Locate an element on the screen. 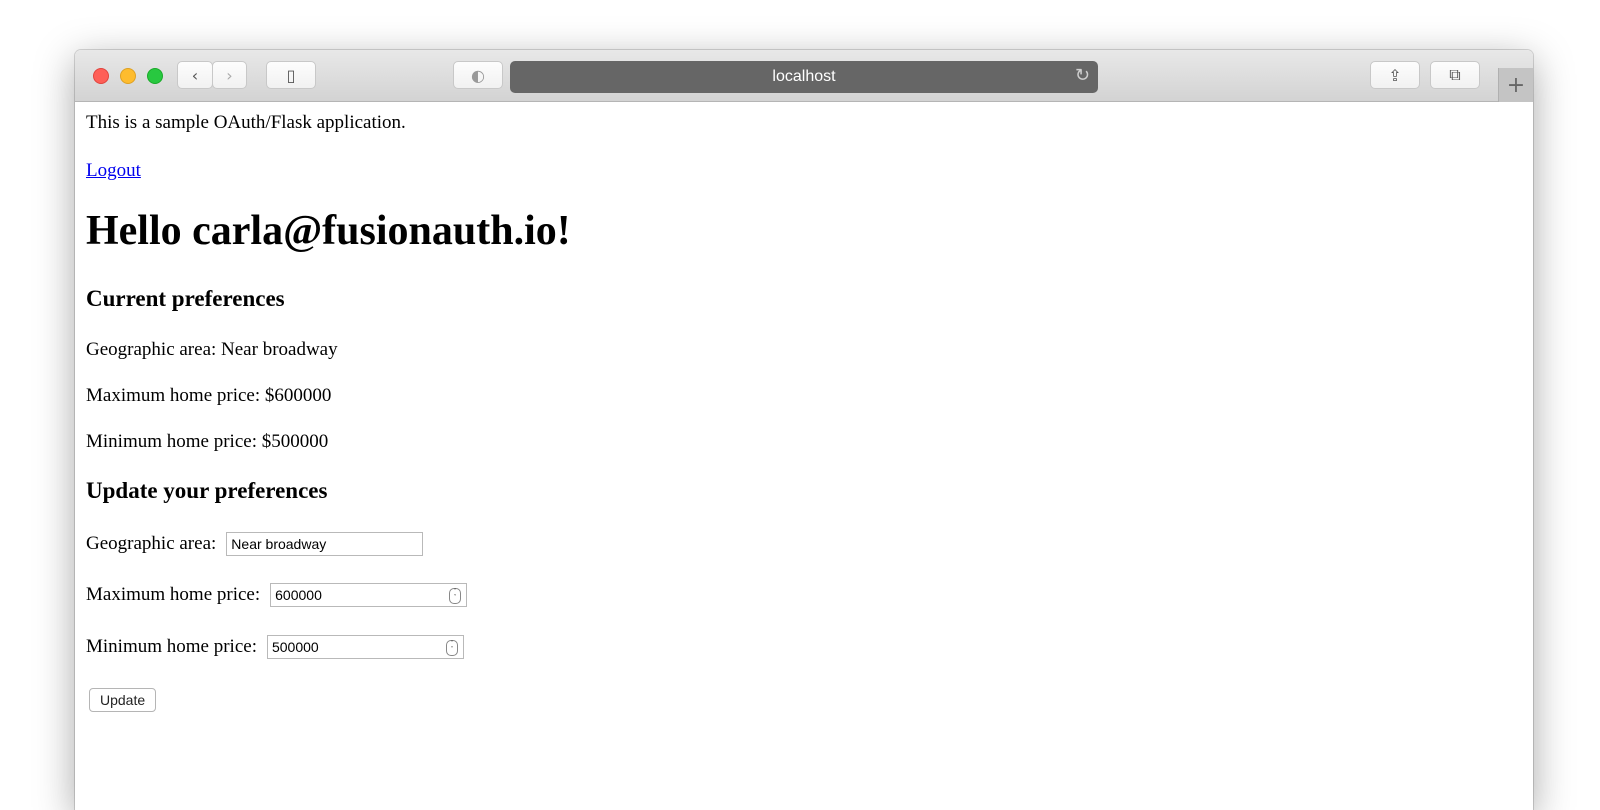  geo-field-row: Geographic area: is located at coordinates (255, 544).